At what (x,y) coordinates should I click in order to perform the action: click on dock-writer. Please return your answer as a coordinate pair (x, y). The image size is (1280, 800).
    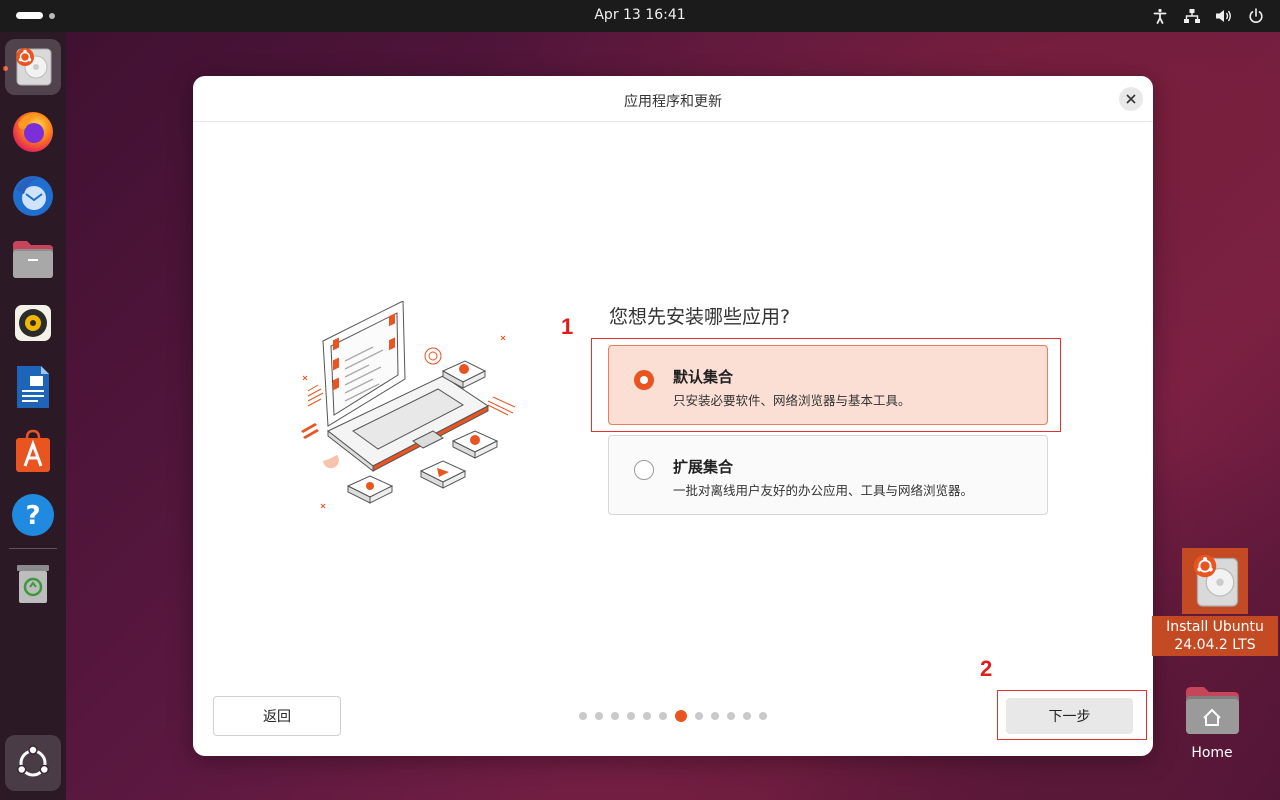
    Looking at the image, I should click on (33, 387).